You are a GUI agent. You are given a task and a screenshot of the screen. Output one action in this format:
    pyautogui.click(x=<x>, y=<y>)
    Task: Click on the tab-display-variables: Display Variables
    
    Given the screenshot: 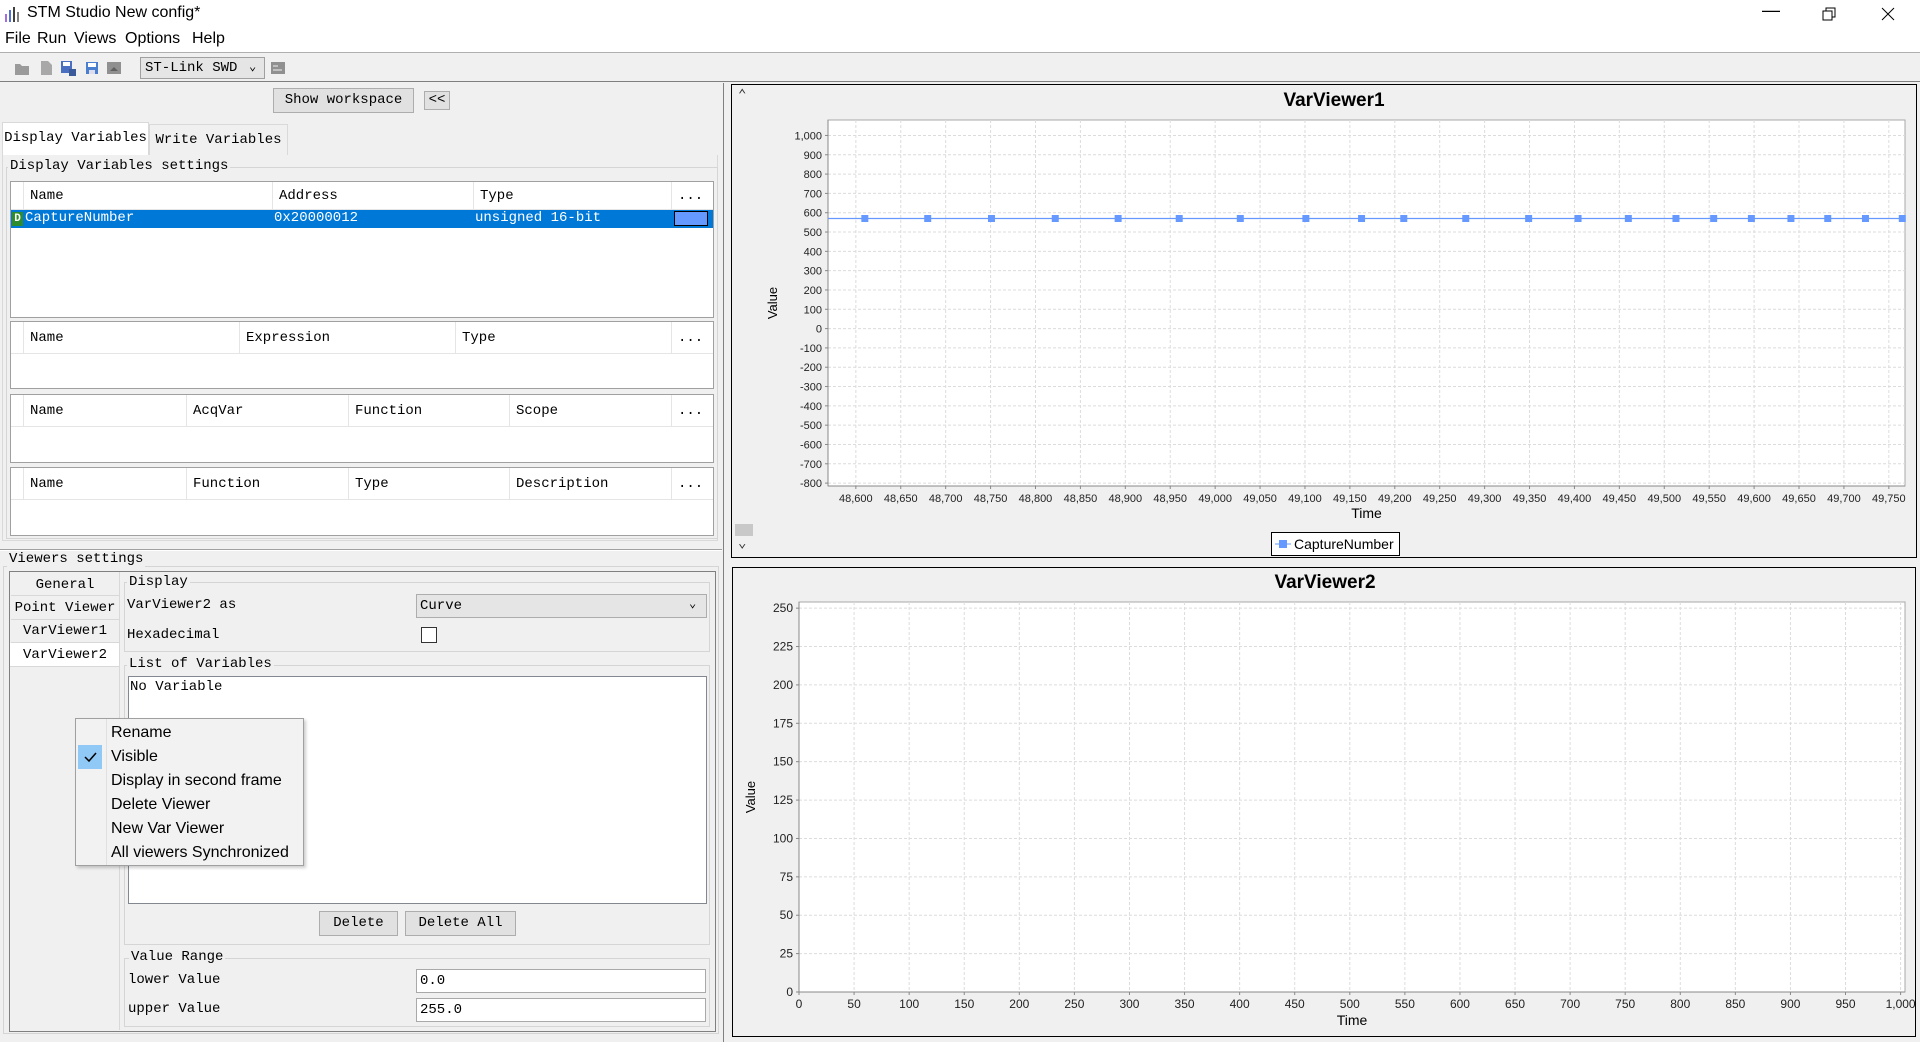 What is the action you would take?
    pyautogui.click(x=75, y=138)
    